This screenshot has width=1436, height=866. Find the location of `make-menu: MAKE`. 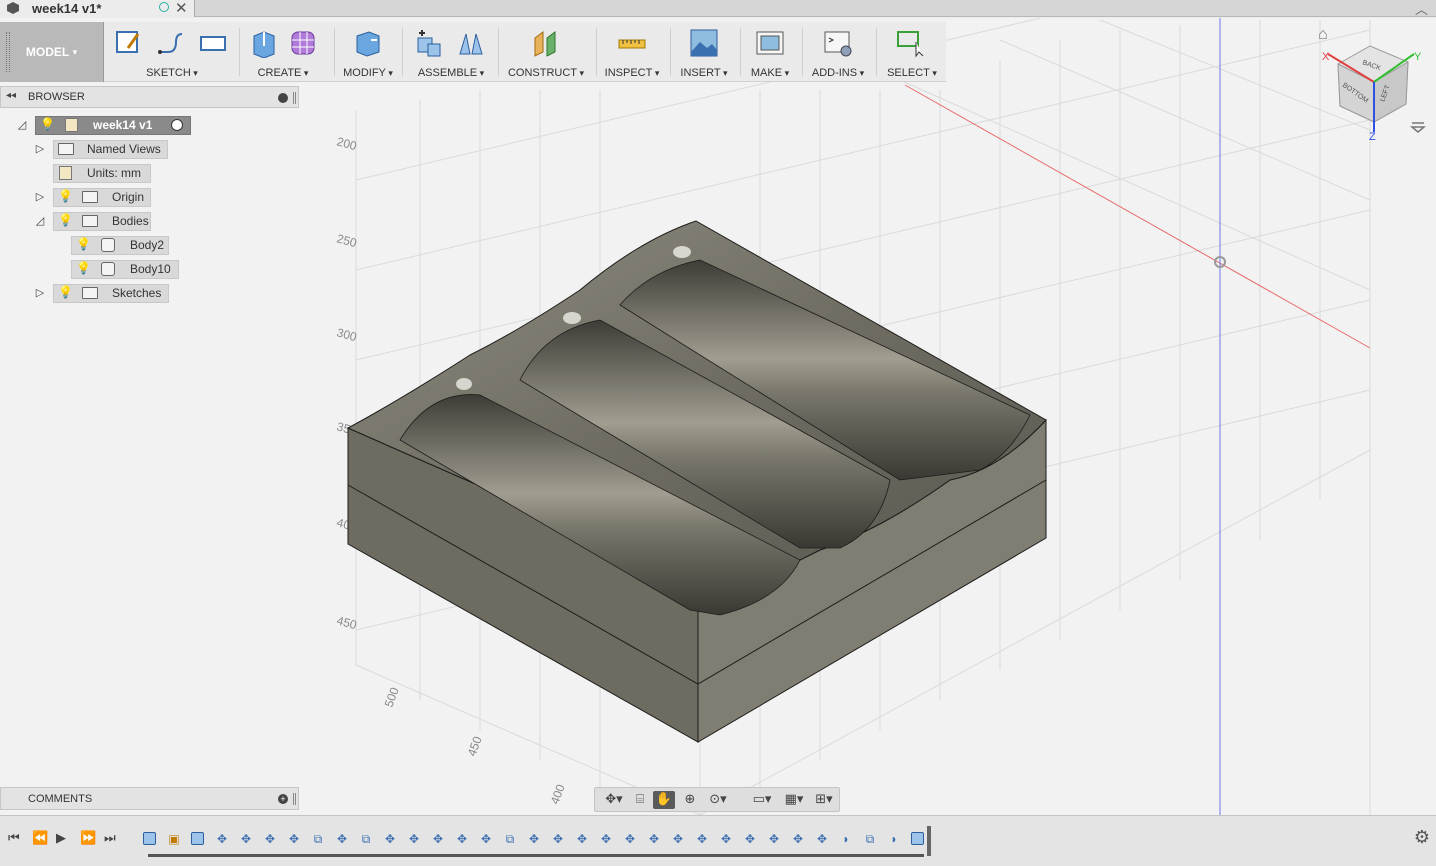

make-menu: MAKE is located at coordinates (770, 73).